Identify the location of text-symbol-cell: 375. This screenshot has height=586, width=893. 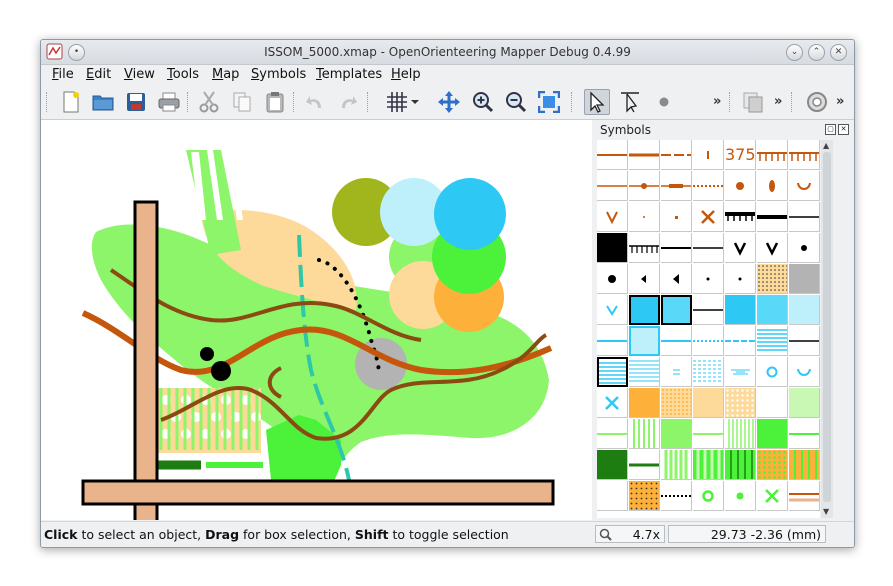
(740, 155).